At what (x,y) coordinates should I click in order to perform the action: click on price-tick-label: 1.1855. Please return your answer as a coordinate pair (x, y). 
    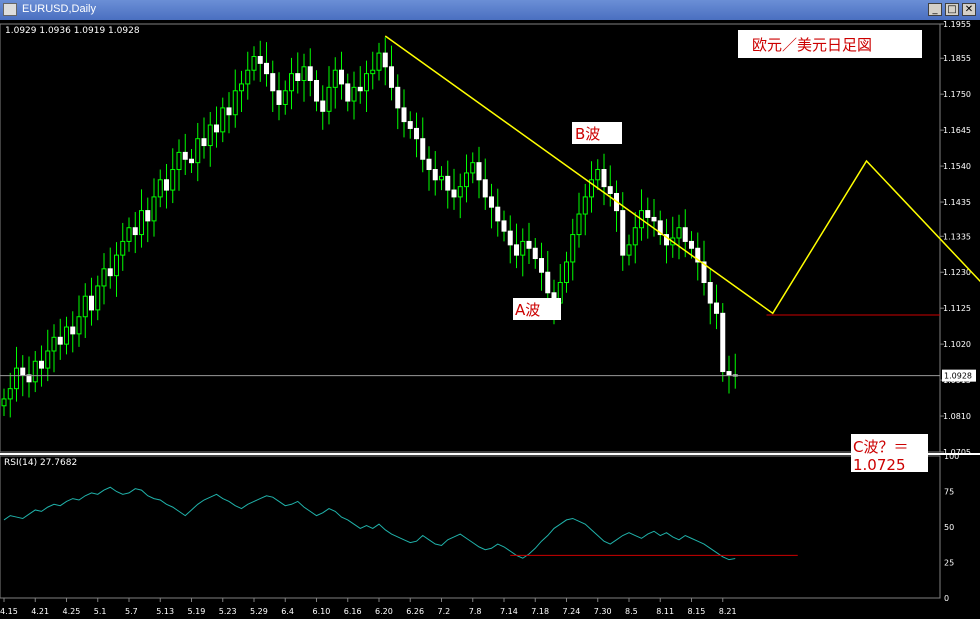
    Looking at the image, I should click on (957, 58).